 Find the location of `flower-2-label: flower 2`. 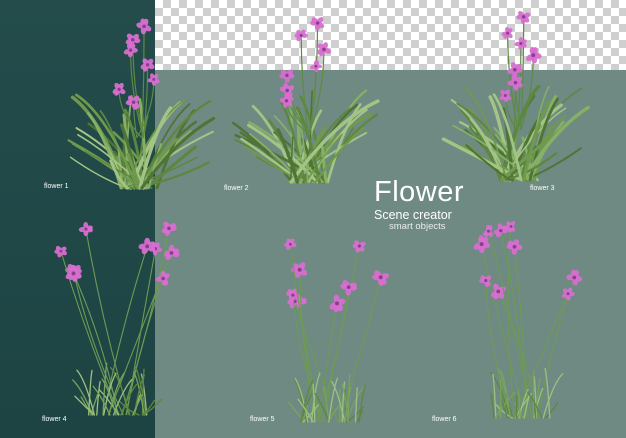

flower-2-label: flower 2 is located at coordinates (236, 188).